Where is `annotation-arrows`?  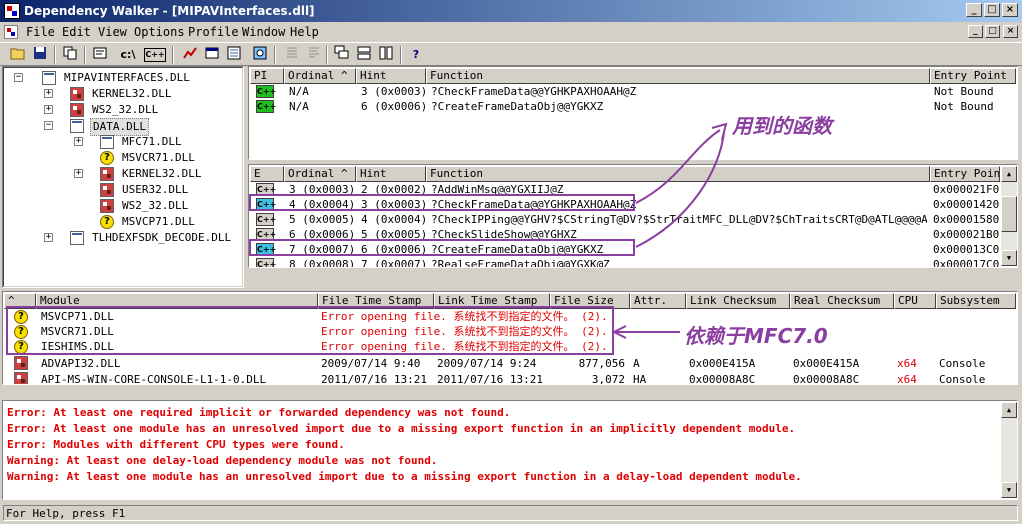
annotation-arrows is located at coordinates (670, 230).